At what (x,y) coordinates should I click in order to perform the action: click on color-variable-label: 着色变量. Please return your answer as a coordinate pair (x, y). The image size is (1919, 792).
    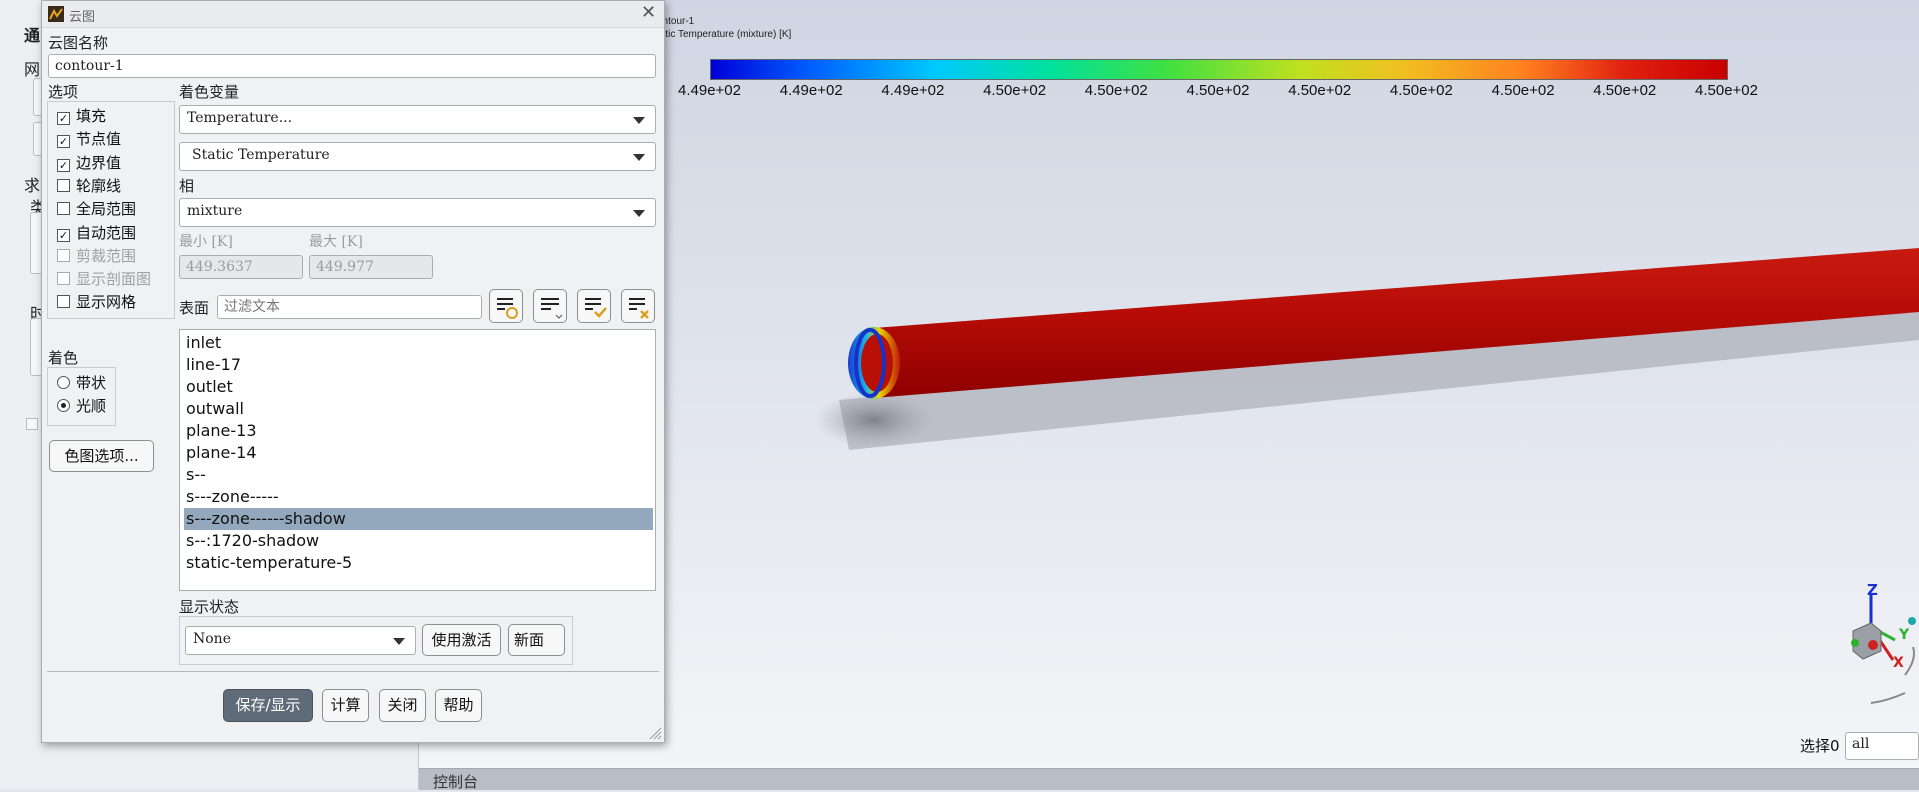
    Looking at the image, I should click on (209, 92).